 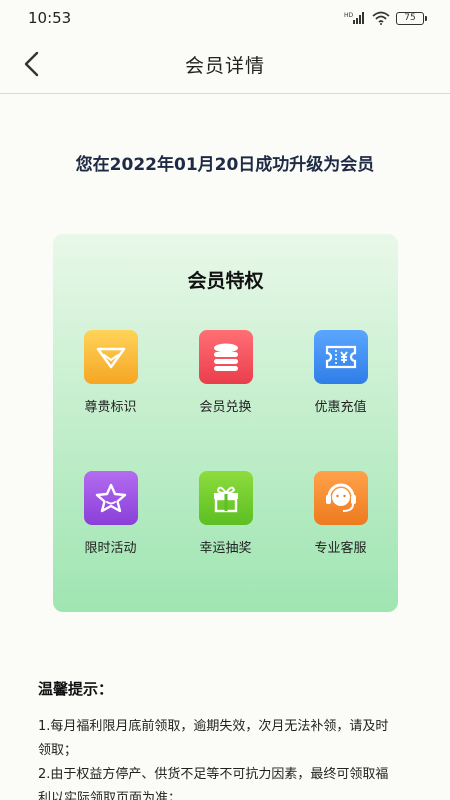 I want to click on privilege-item-customer-service: 专业客服, so click(x=340, y=513).